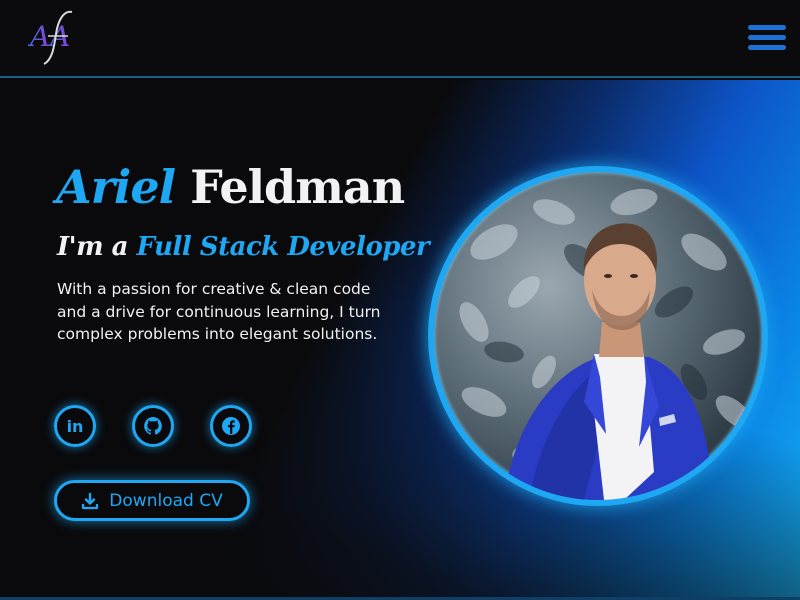 The image size is (800, 600). I want to click on svg-text: in, so click(75, 426).